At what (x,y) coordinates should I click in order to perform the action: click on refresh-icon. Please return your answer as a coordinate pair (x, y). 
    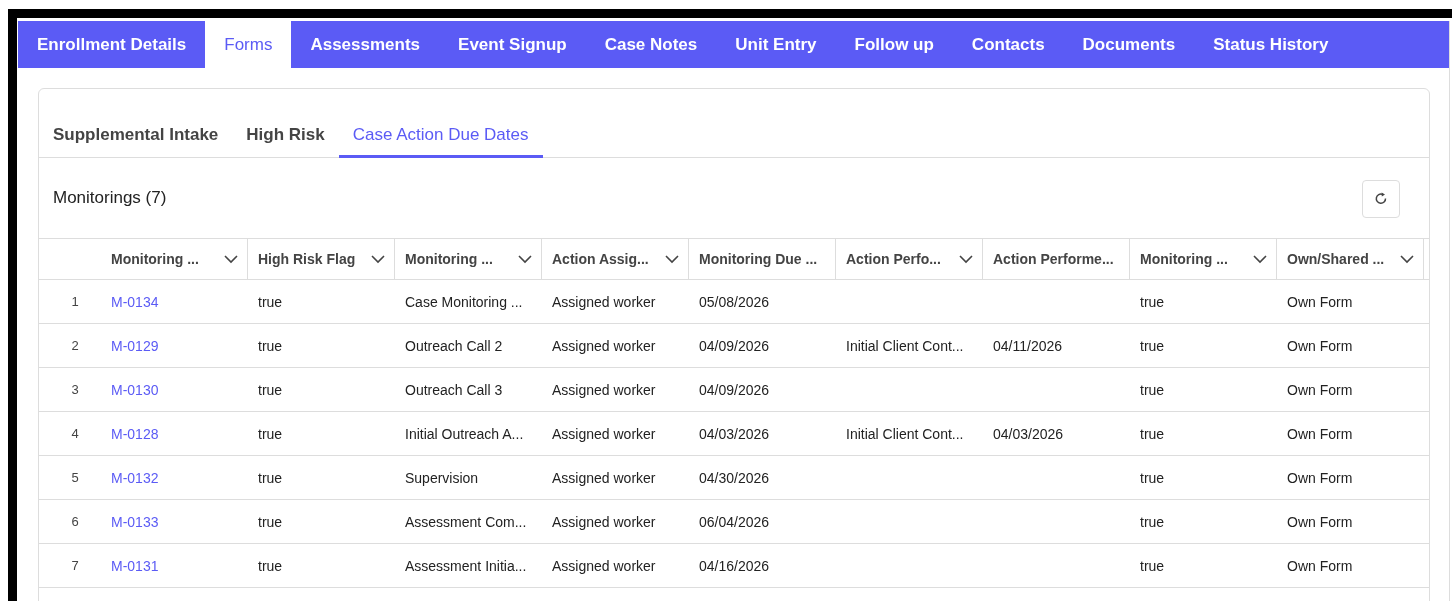
    Looking at the image, I should click on (1381, 199).